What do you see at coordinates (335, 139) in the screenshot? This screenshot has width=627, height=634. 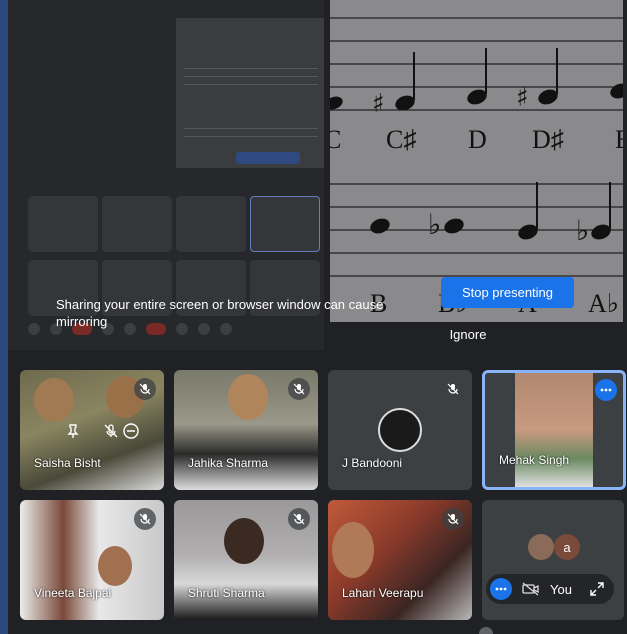 I see `note-label: C` at bounding box center [335, 139].